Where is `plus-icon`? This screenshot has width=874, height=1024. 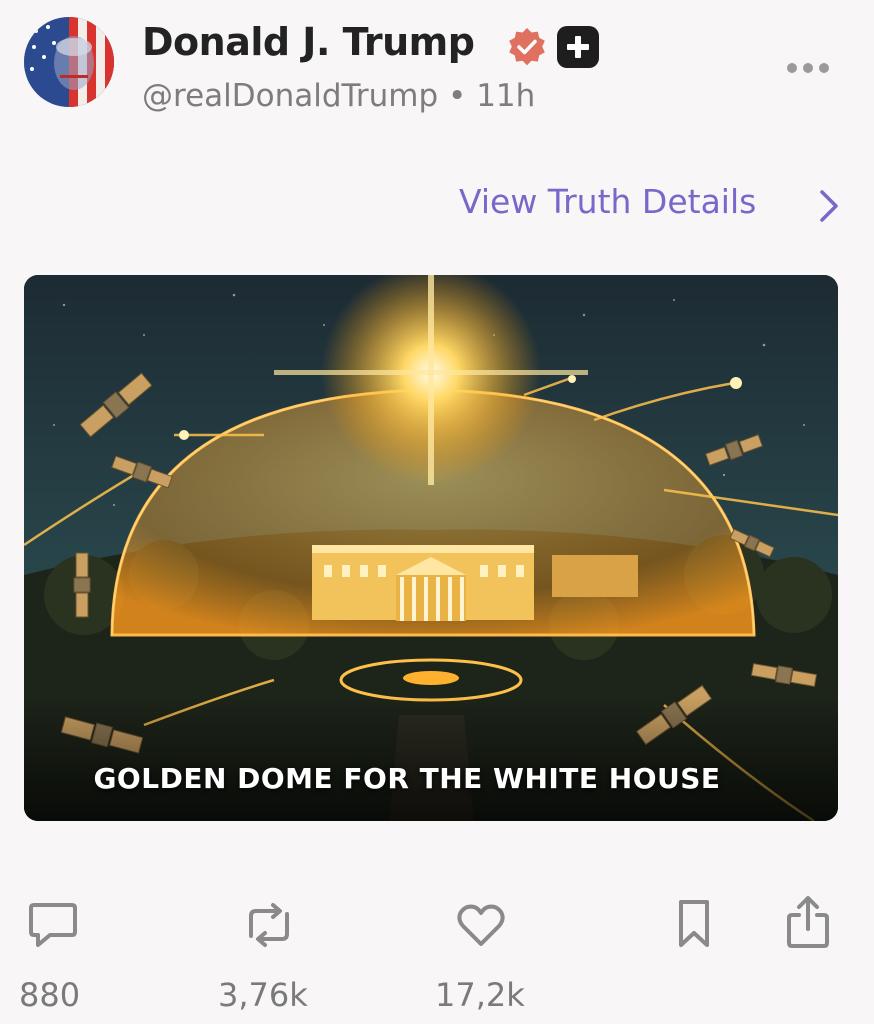
plus-icon is located at coordinates (578, 47).